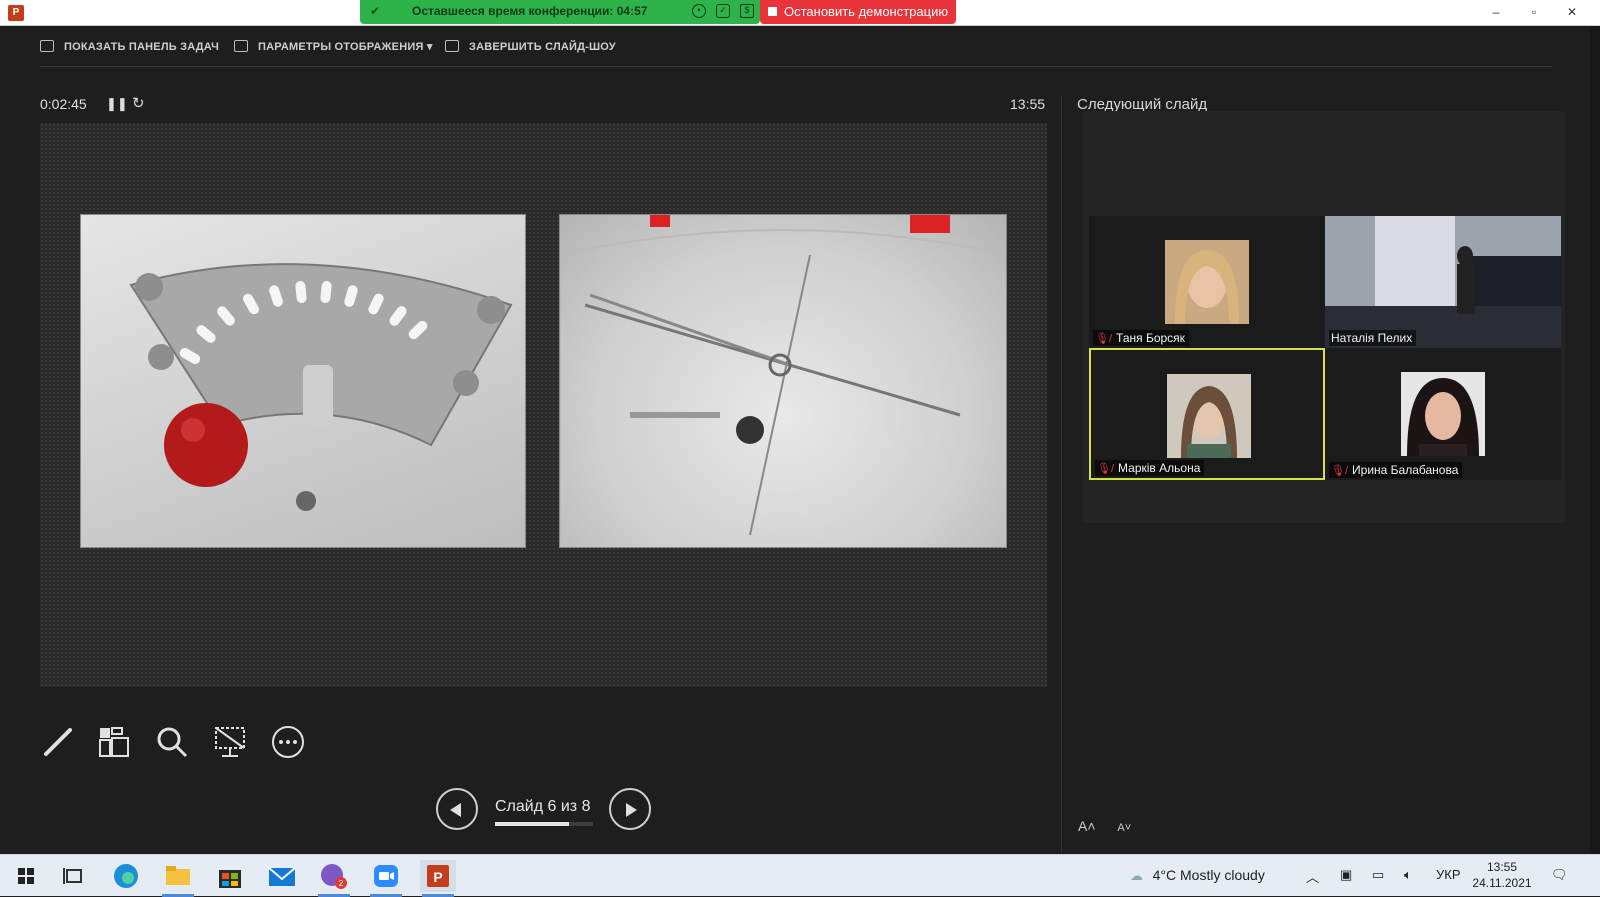 The width and height of the screenshot is (1600, 897). I want to click on slide-photo-container, so click(783, 381).